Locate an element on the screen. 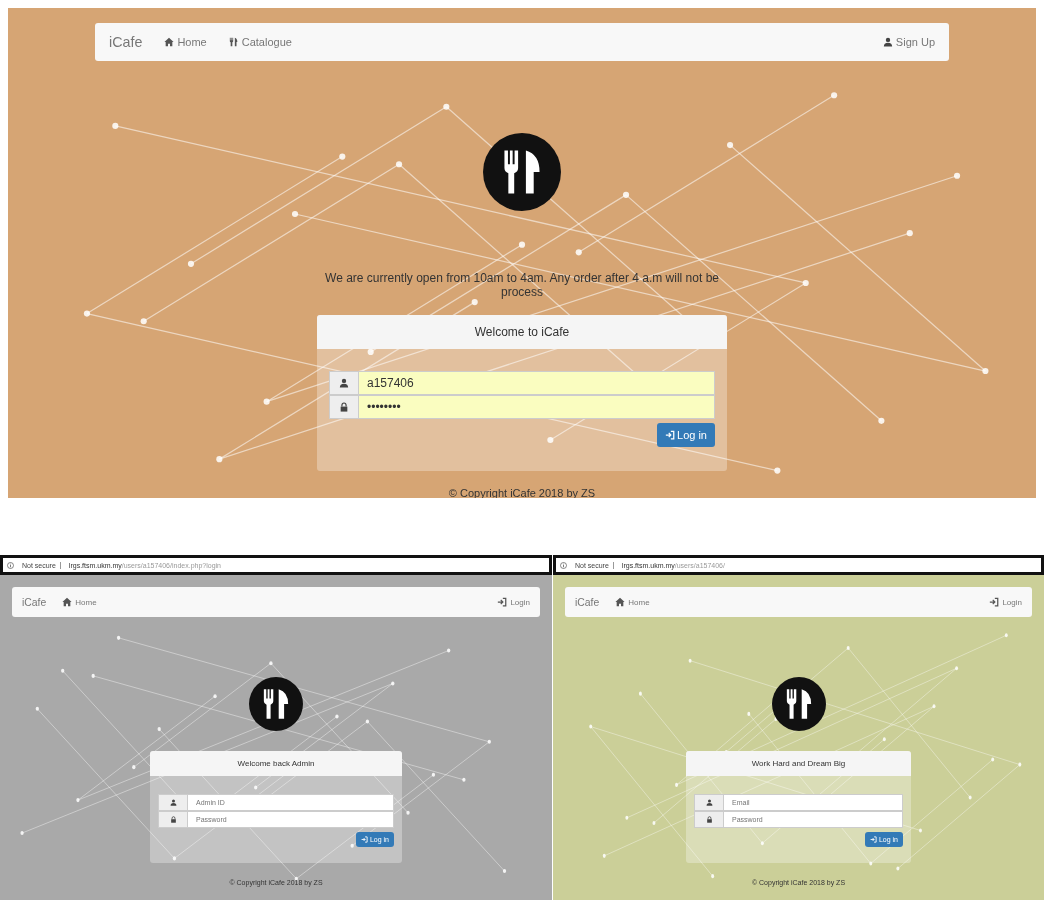 This screenshot has width=1044, height=900. input-field: •••••••• is located at coordinates (536, 407).